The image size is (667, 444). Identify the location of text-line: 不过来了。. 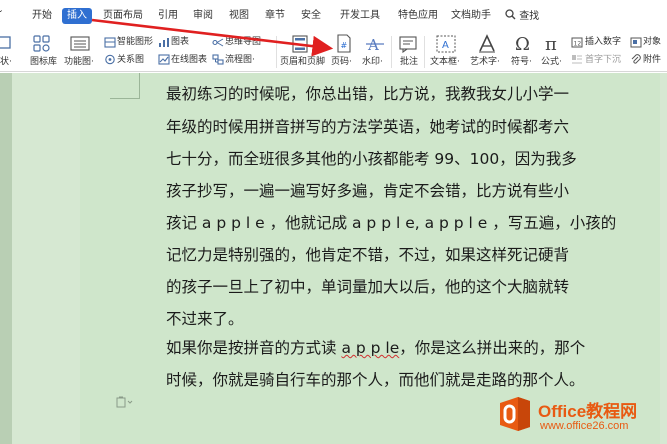
(205, 319).